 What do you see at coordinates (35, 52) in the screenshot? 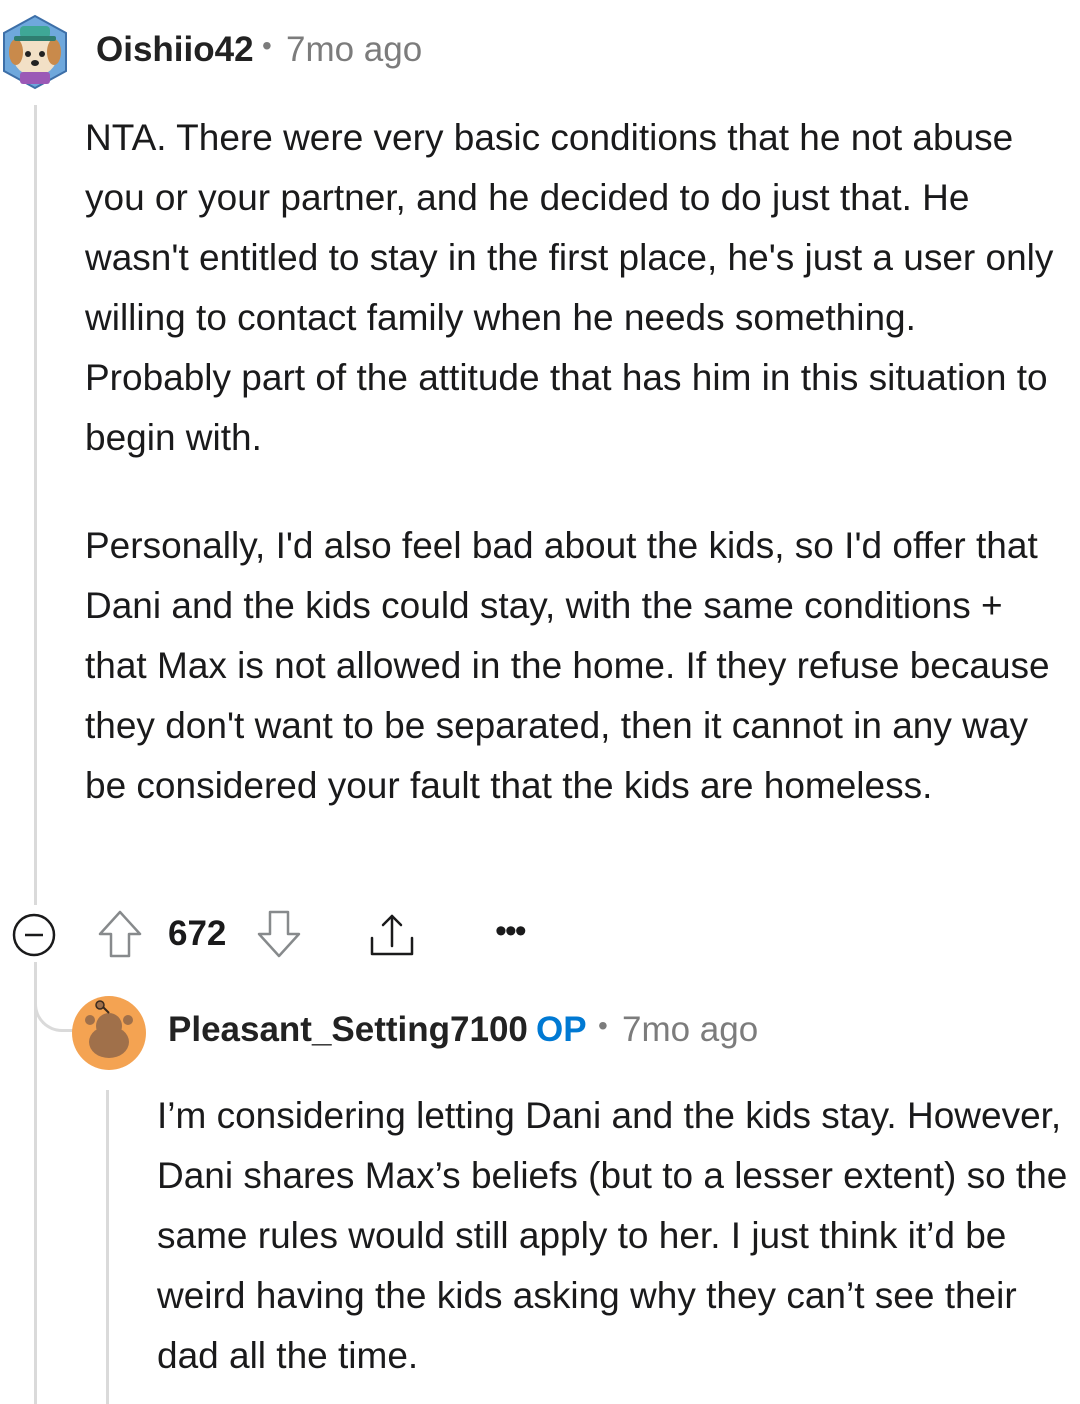
I see `user-avatar` at bounding box center [35, 52].